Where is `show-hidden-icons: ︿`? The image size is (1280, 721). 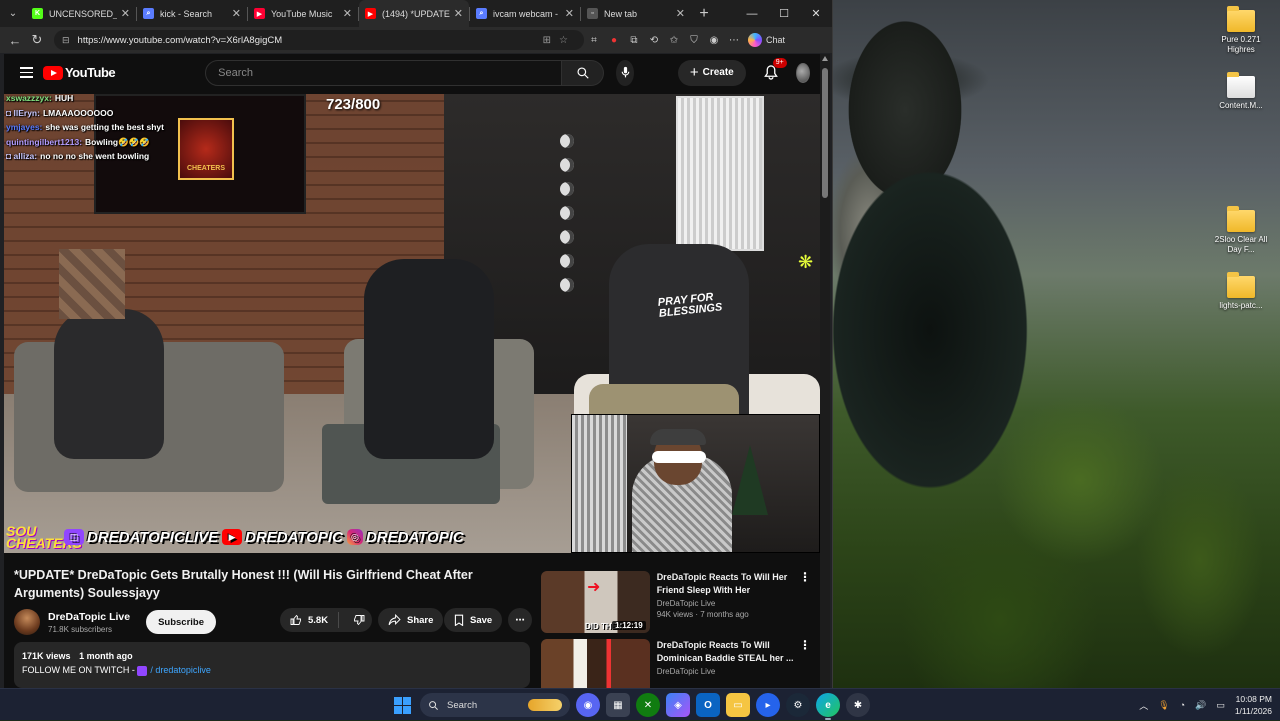
show-hidden-icons: ︿ is located at coordinates (1143, 705).